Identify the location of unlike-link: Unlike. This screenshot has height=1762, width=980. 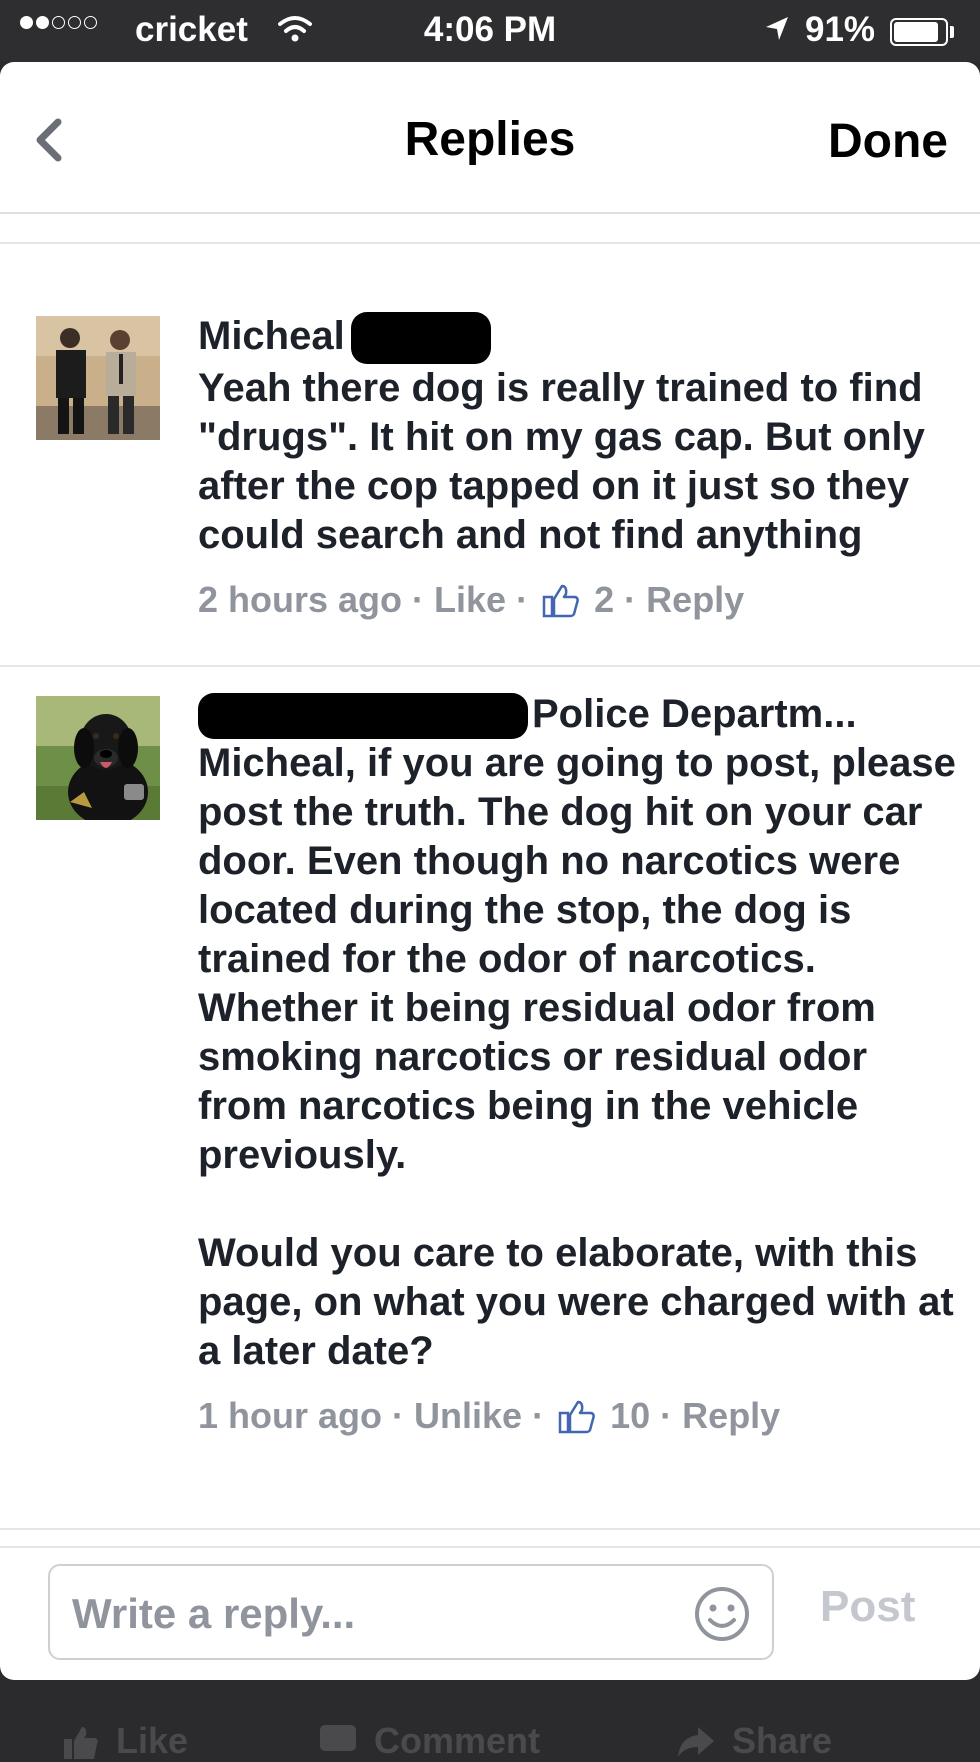
(468, 1415).